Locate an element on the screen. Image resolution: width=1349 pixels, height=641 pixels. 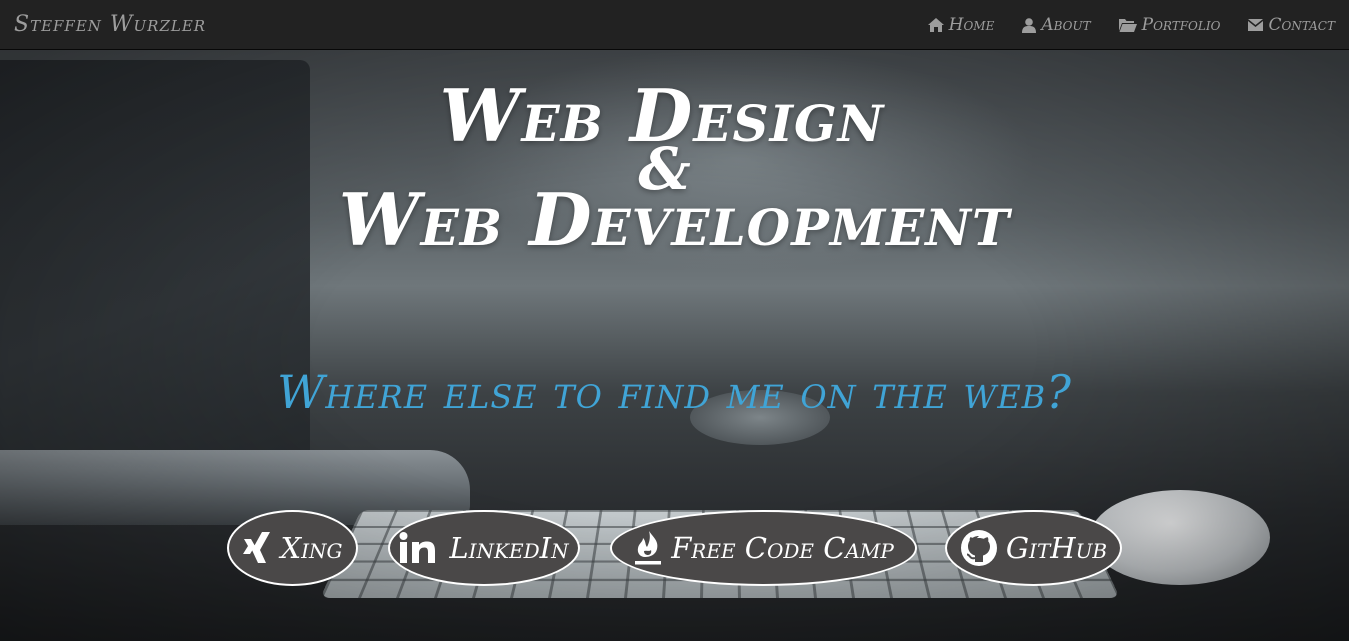
home-icon is located at coordinates (935, 25).